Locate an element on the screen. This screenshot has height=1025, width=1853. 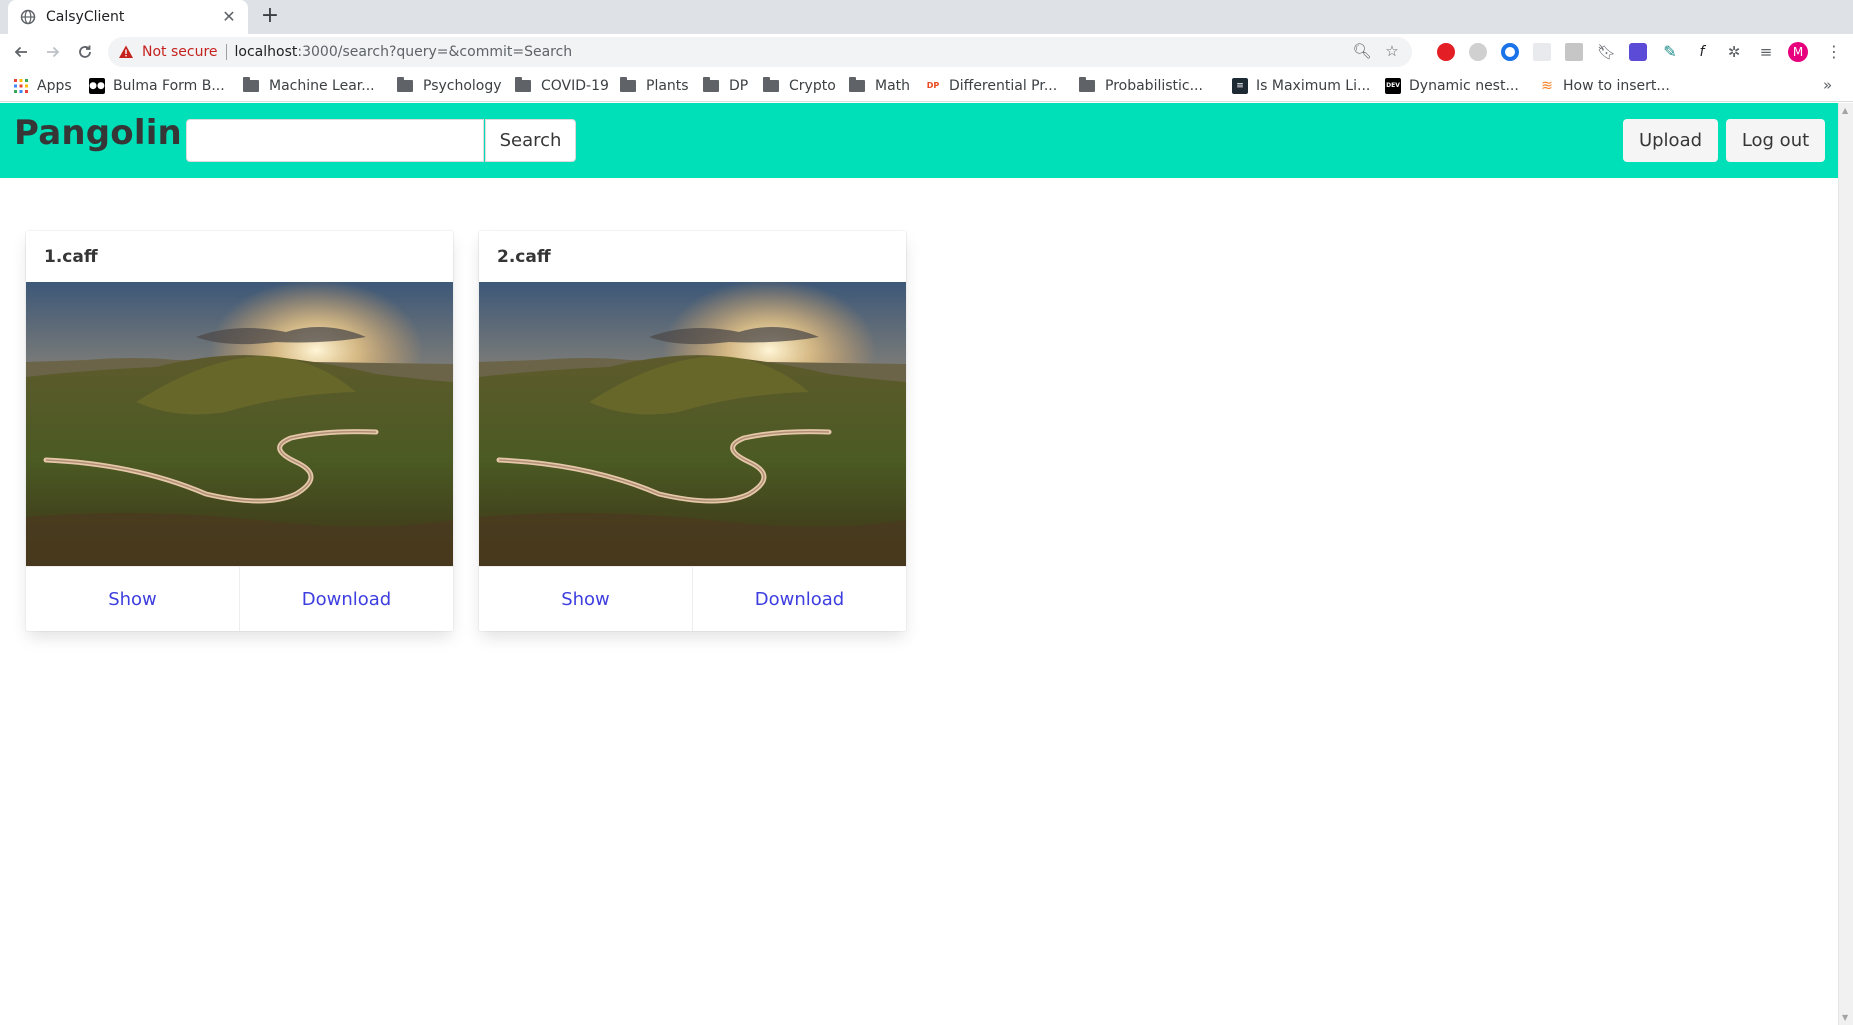
extension-adblock-icon is located at coordinates (1446, 52).